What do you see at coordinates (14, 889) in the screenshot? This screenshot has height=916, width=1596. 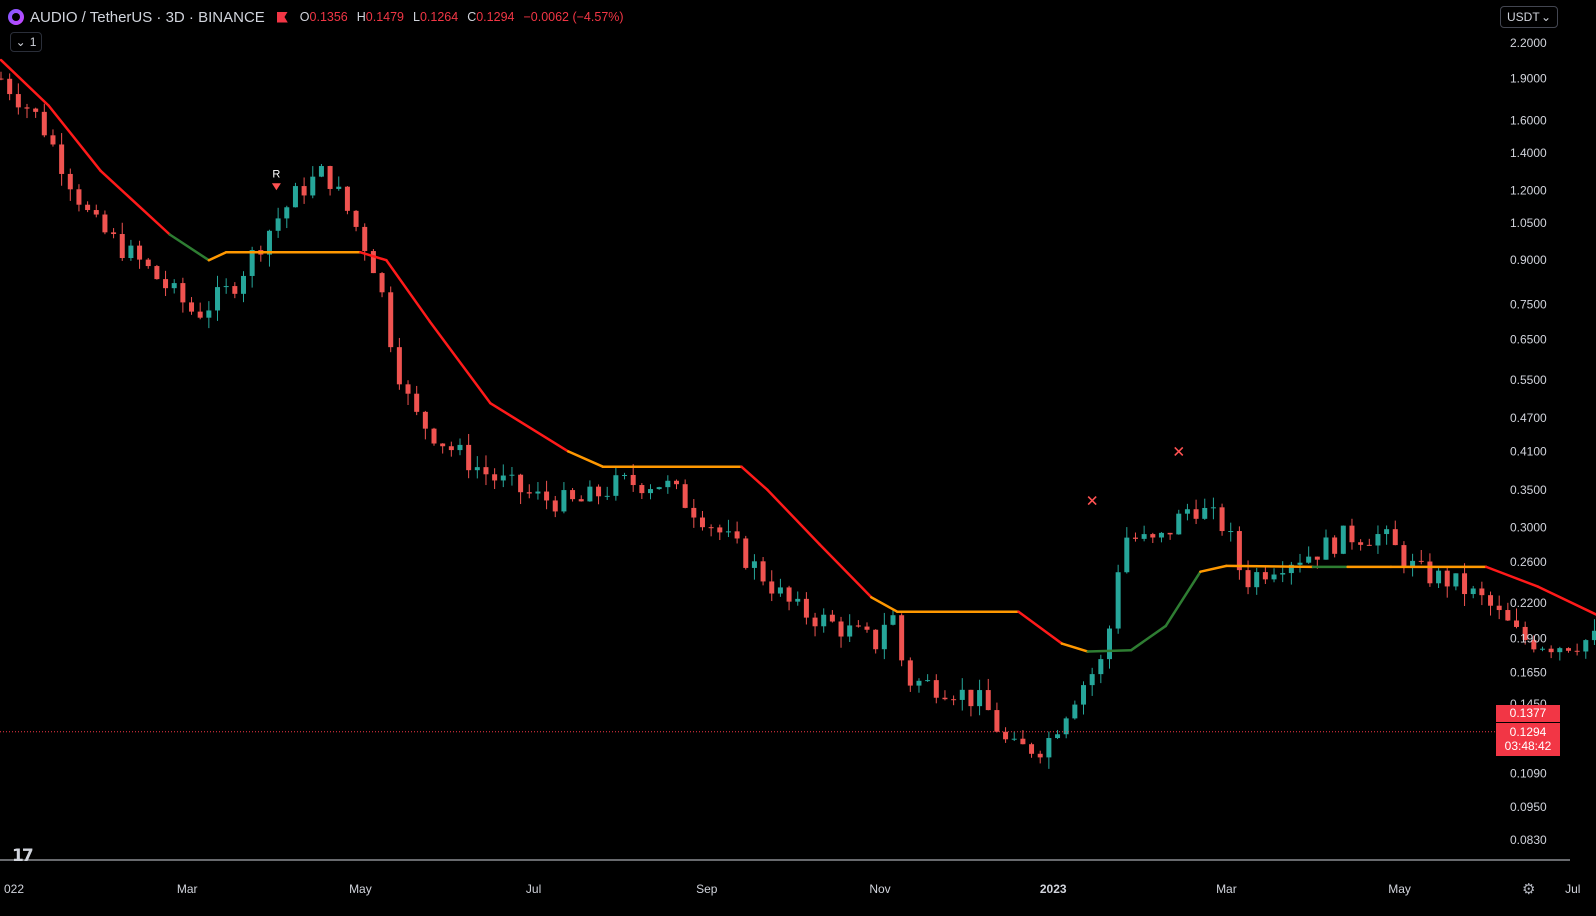 I see `time-tick-label: 022` at bounding box center [14, 889].